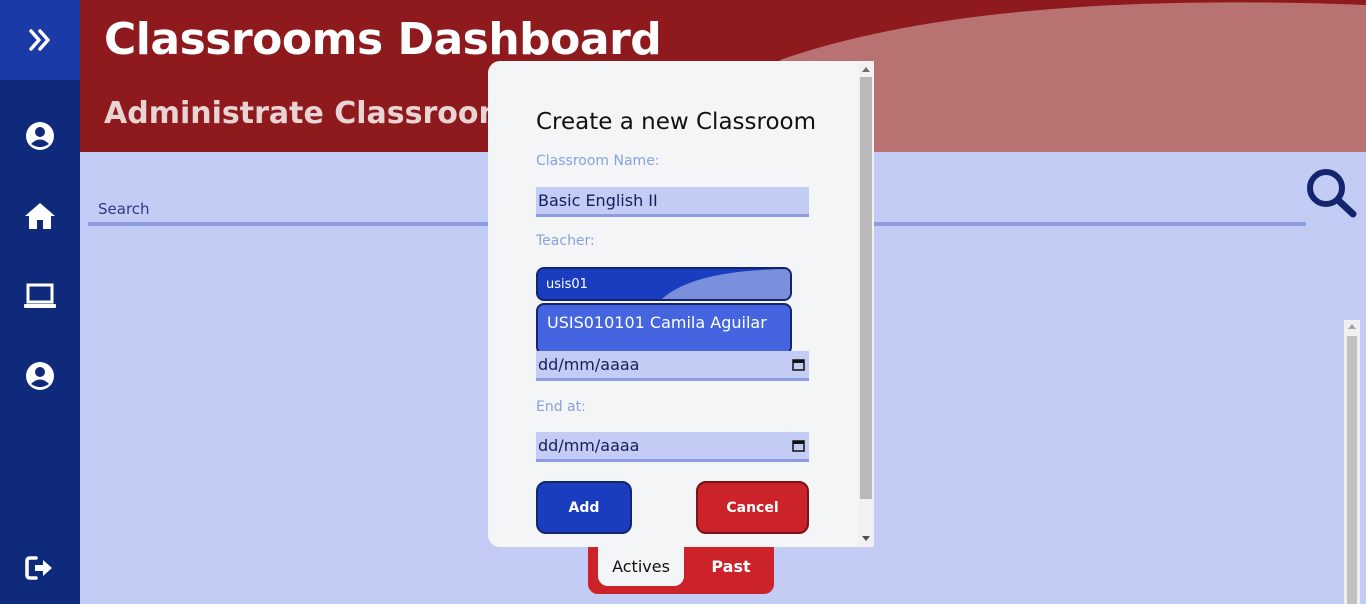  Describe the element at coordinates (672, 366) in the screenshot. I see `start-date-input: dd/mm/aaaa` at that location.